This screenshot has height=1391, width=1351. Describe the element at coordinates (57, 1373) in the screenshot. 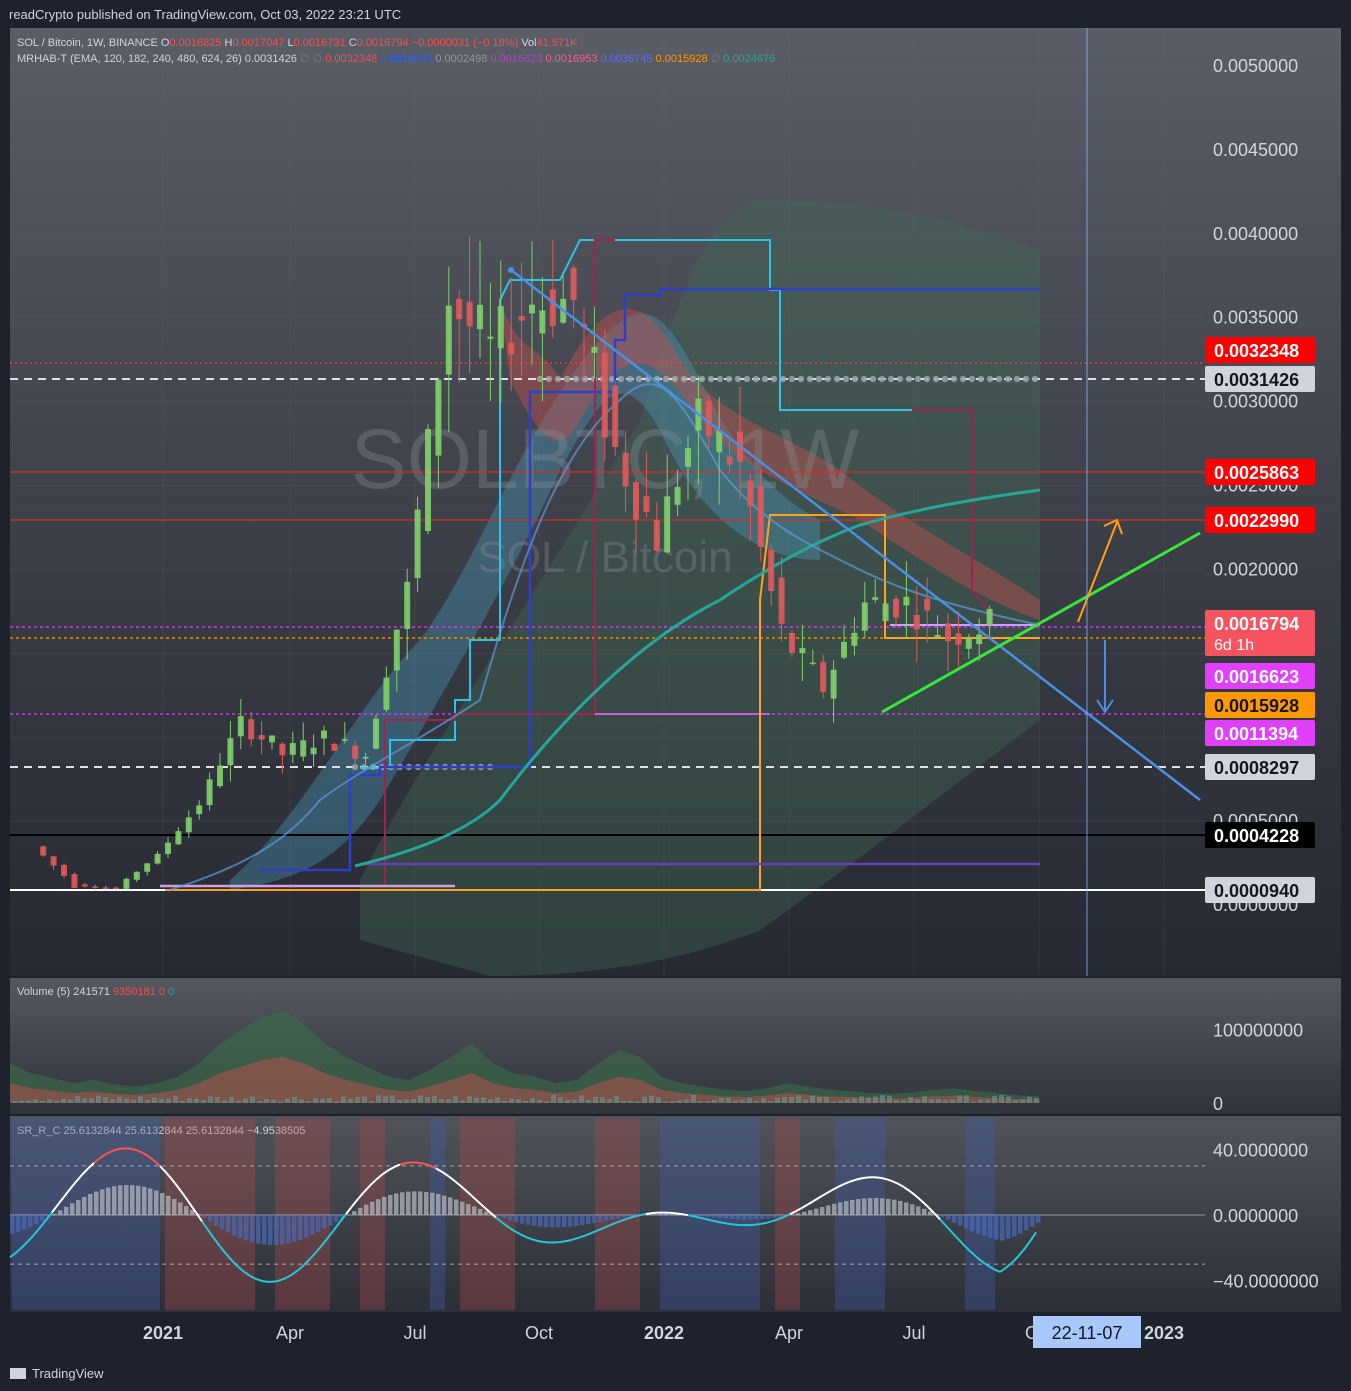

I see `tradingview-logo: TradingView` at that location.